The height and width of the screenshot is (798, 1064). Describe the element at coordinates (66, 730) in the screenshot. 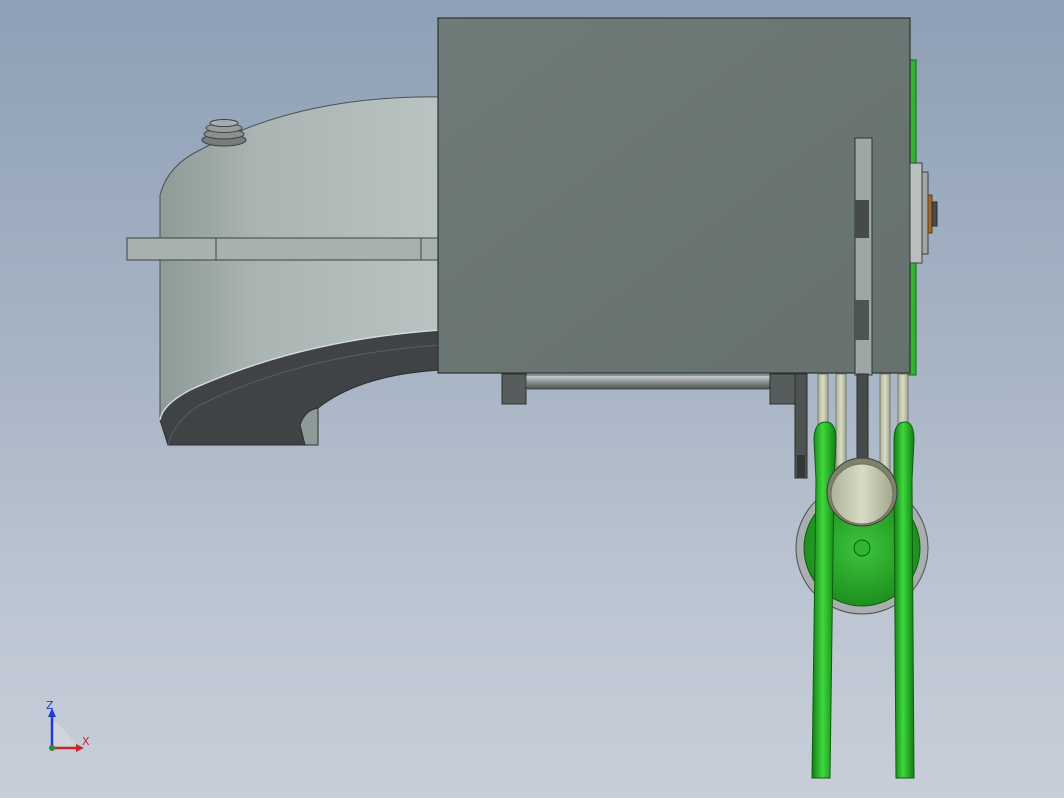

I see `axis-triad-graphic` at that location.